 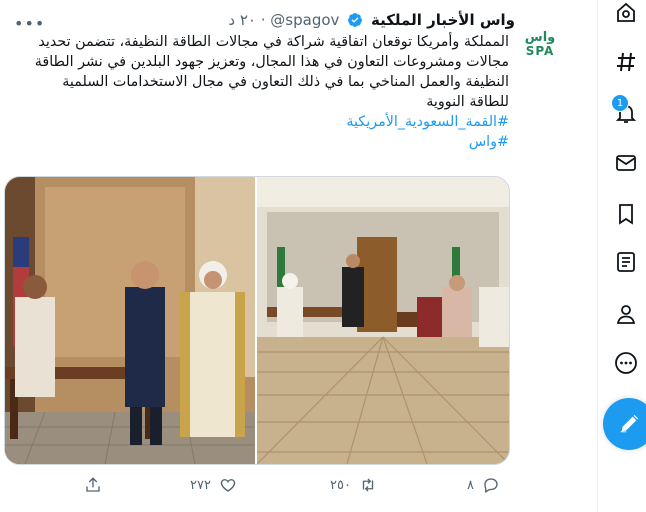 I want to click on share-icon, so click(x=93, y=484).